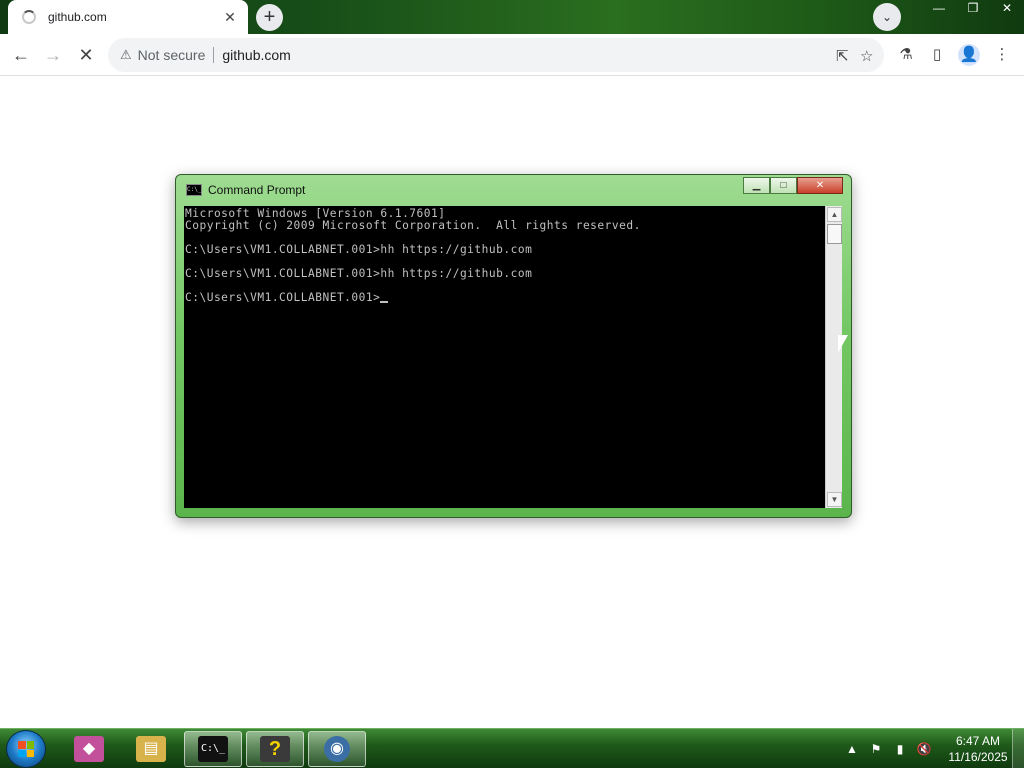 Image resolution: width=1024 pixels, height=768 pixels. I want to click on windows-logo-icon, so click(26, 749).